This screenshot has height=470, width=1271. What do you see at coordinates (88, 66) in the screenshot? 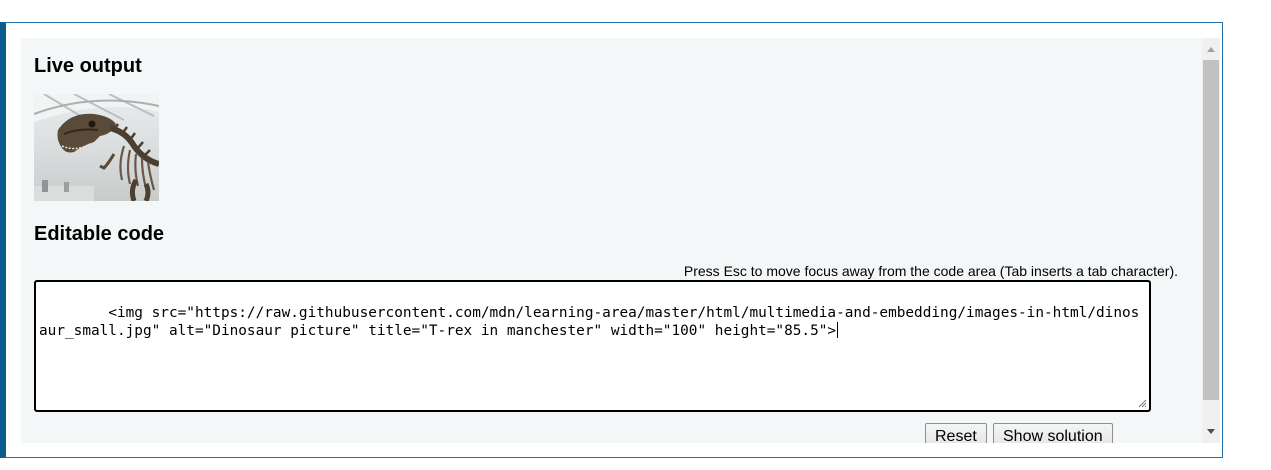
I see `live-output-heading: Live output` at bounding box center [88, 66].